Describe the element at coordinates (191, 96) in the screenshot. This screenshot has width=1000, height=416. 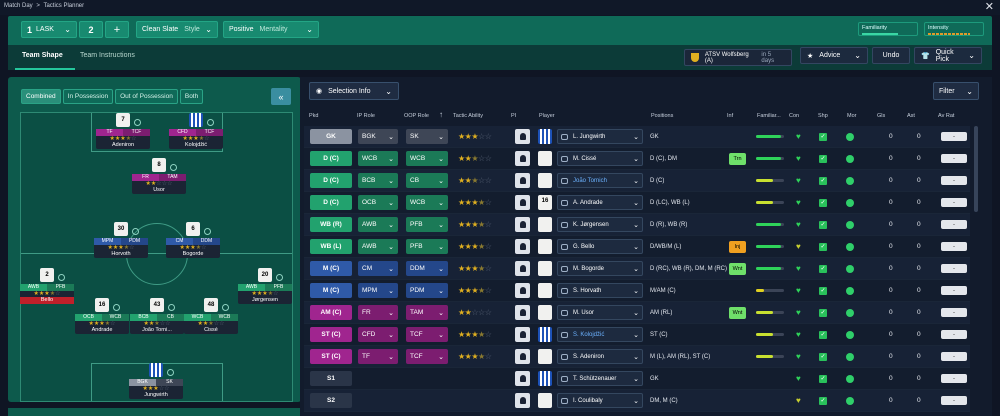
I see `tab-both: Both` at that location.